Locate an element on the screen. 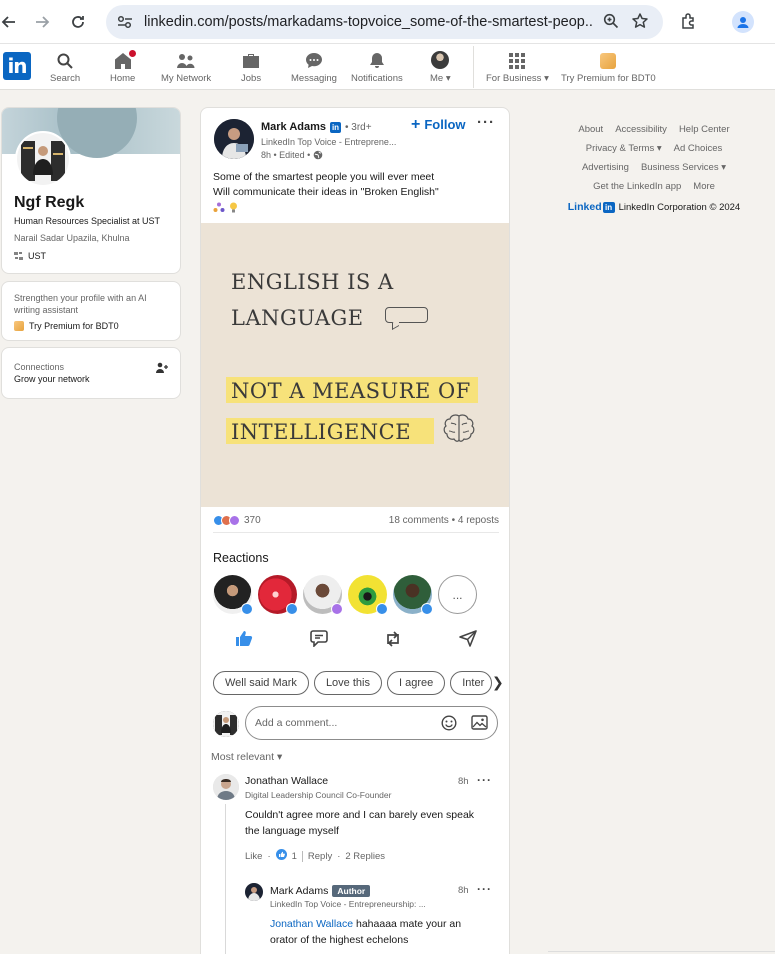  thread-line is located at coordinates (225, 879).